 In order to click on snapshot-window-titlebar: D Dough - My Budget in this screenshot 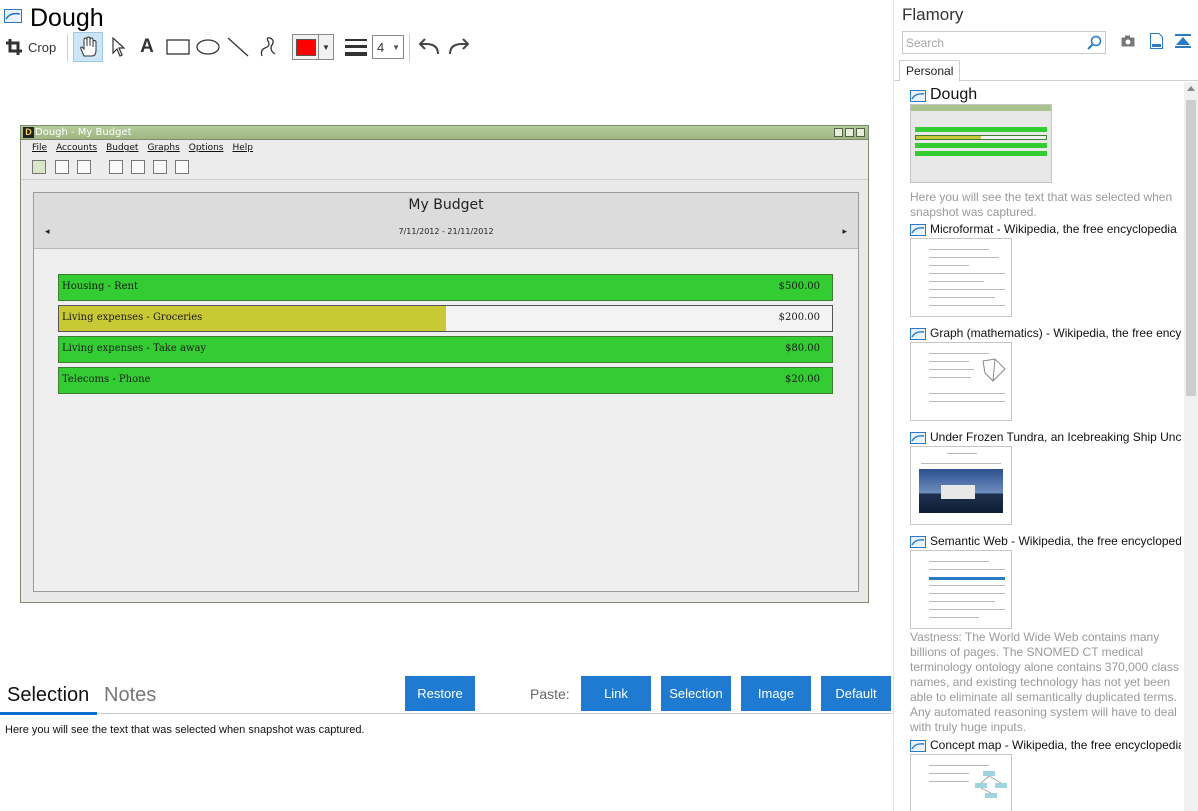, I will do `click(444, 133)`.